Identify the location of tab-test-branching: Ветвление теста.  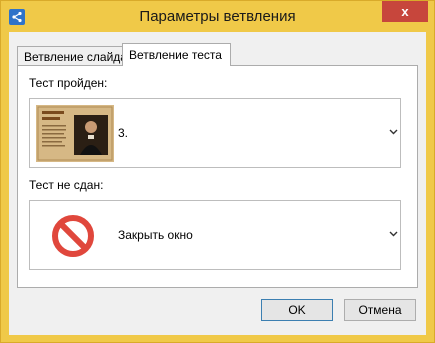
(176, 54).